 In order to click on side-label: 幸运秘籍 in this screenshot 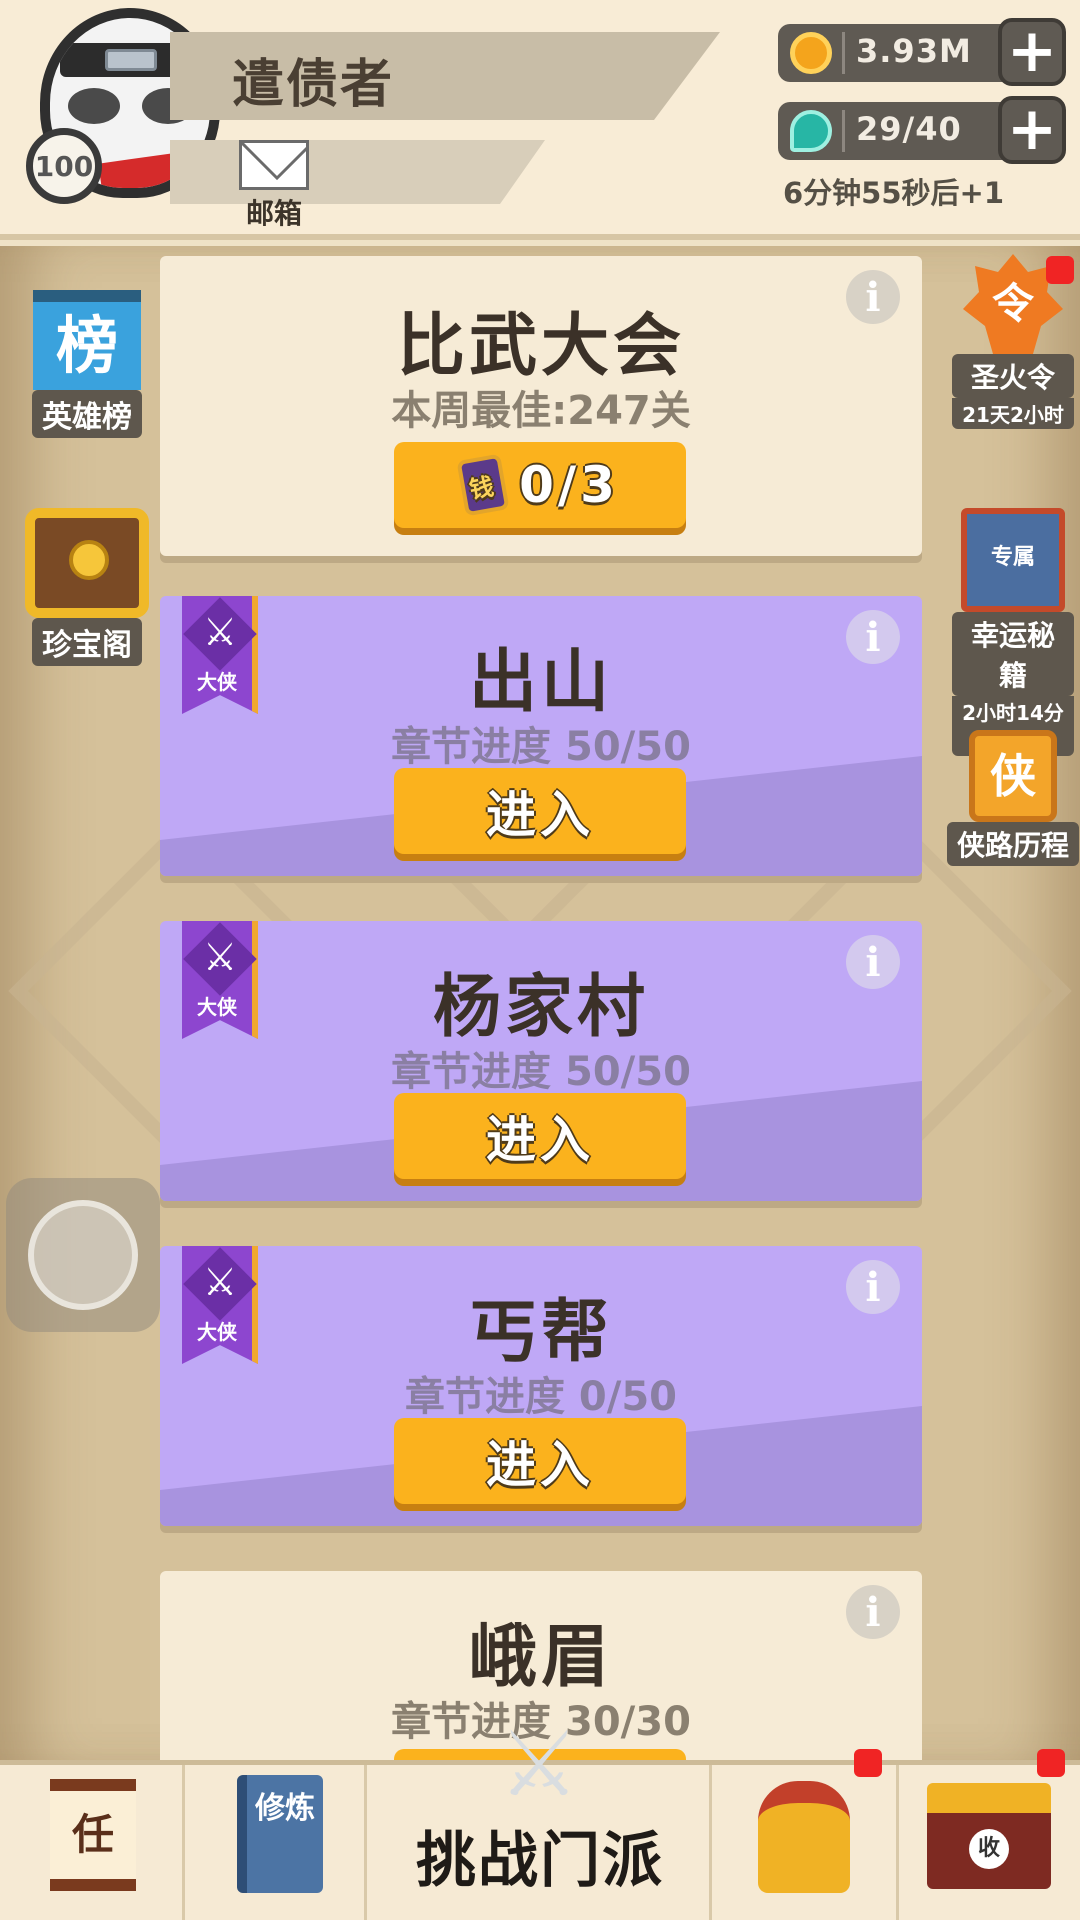, I will do `click(1013, 654)`.